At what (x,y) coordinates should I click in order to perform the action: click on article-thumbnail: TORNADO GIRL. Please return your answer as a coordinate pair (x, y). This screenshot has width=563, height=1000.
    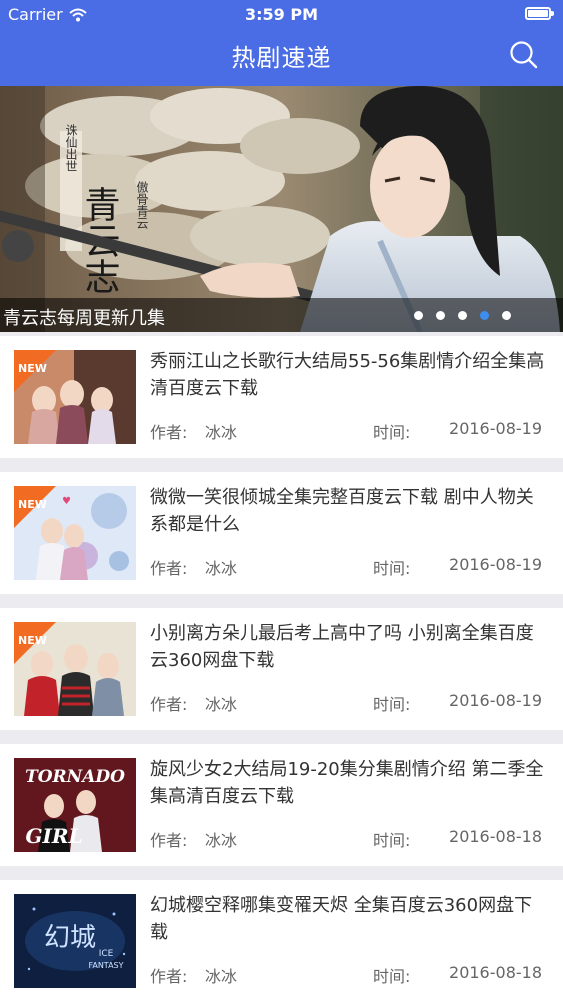
    Looking at the image, I should click on (75, 805).